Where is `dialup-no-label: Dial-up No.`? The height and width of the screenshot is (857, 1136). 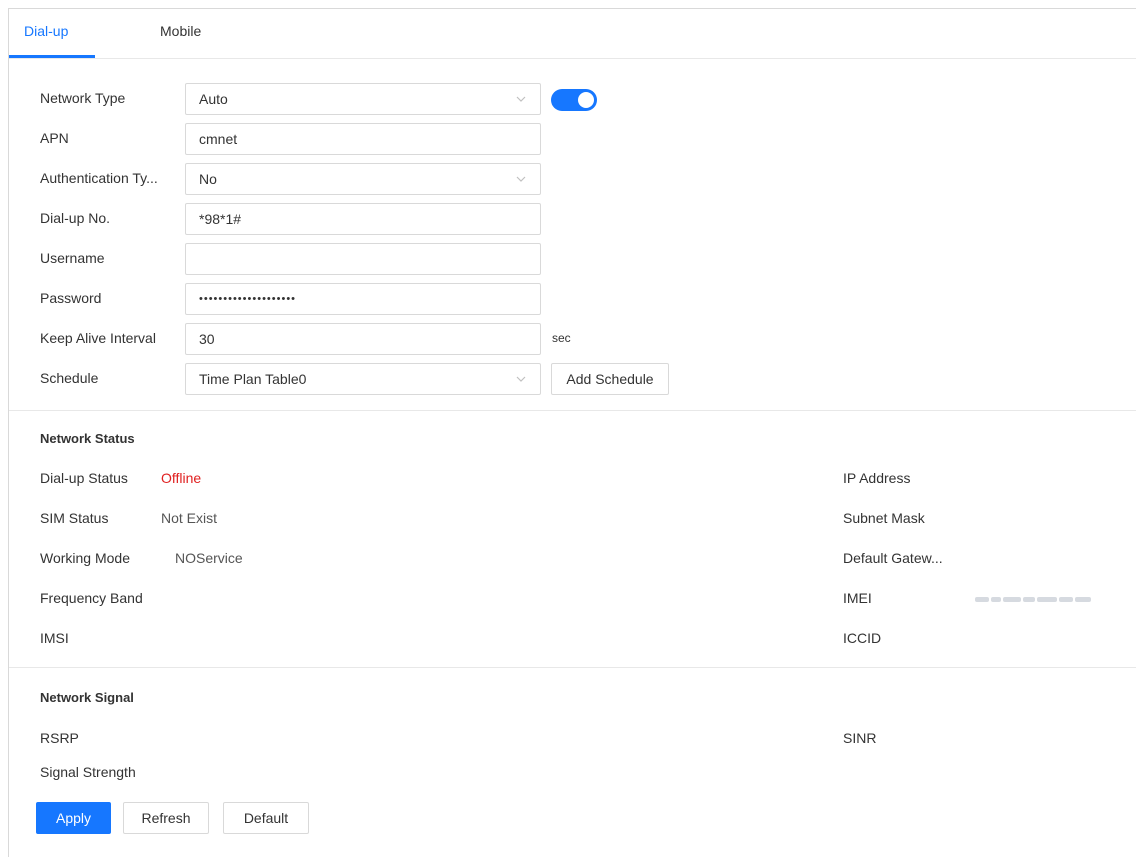 dialup-no-label: Dial-up No. is located at coordinates (75, 218).